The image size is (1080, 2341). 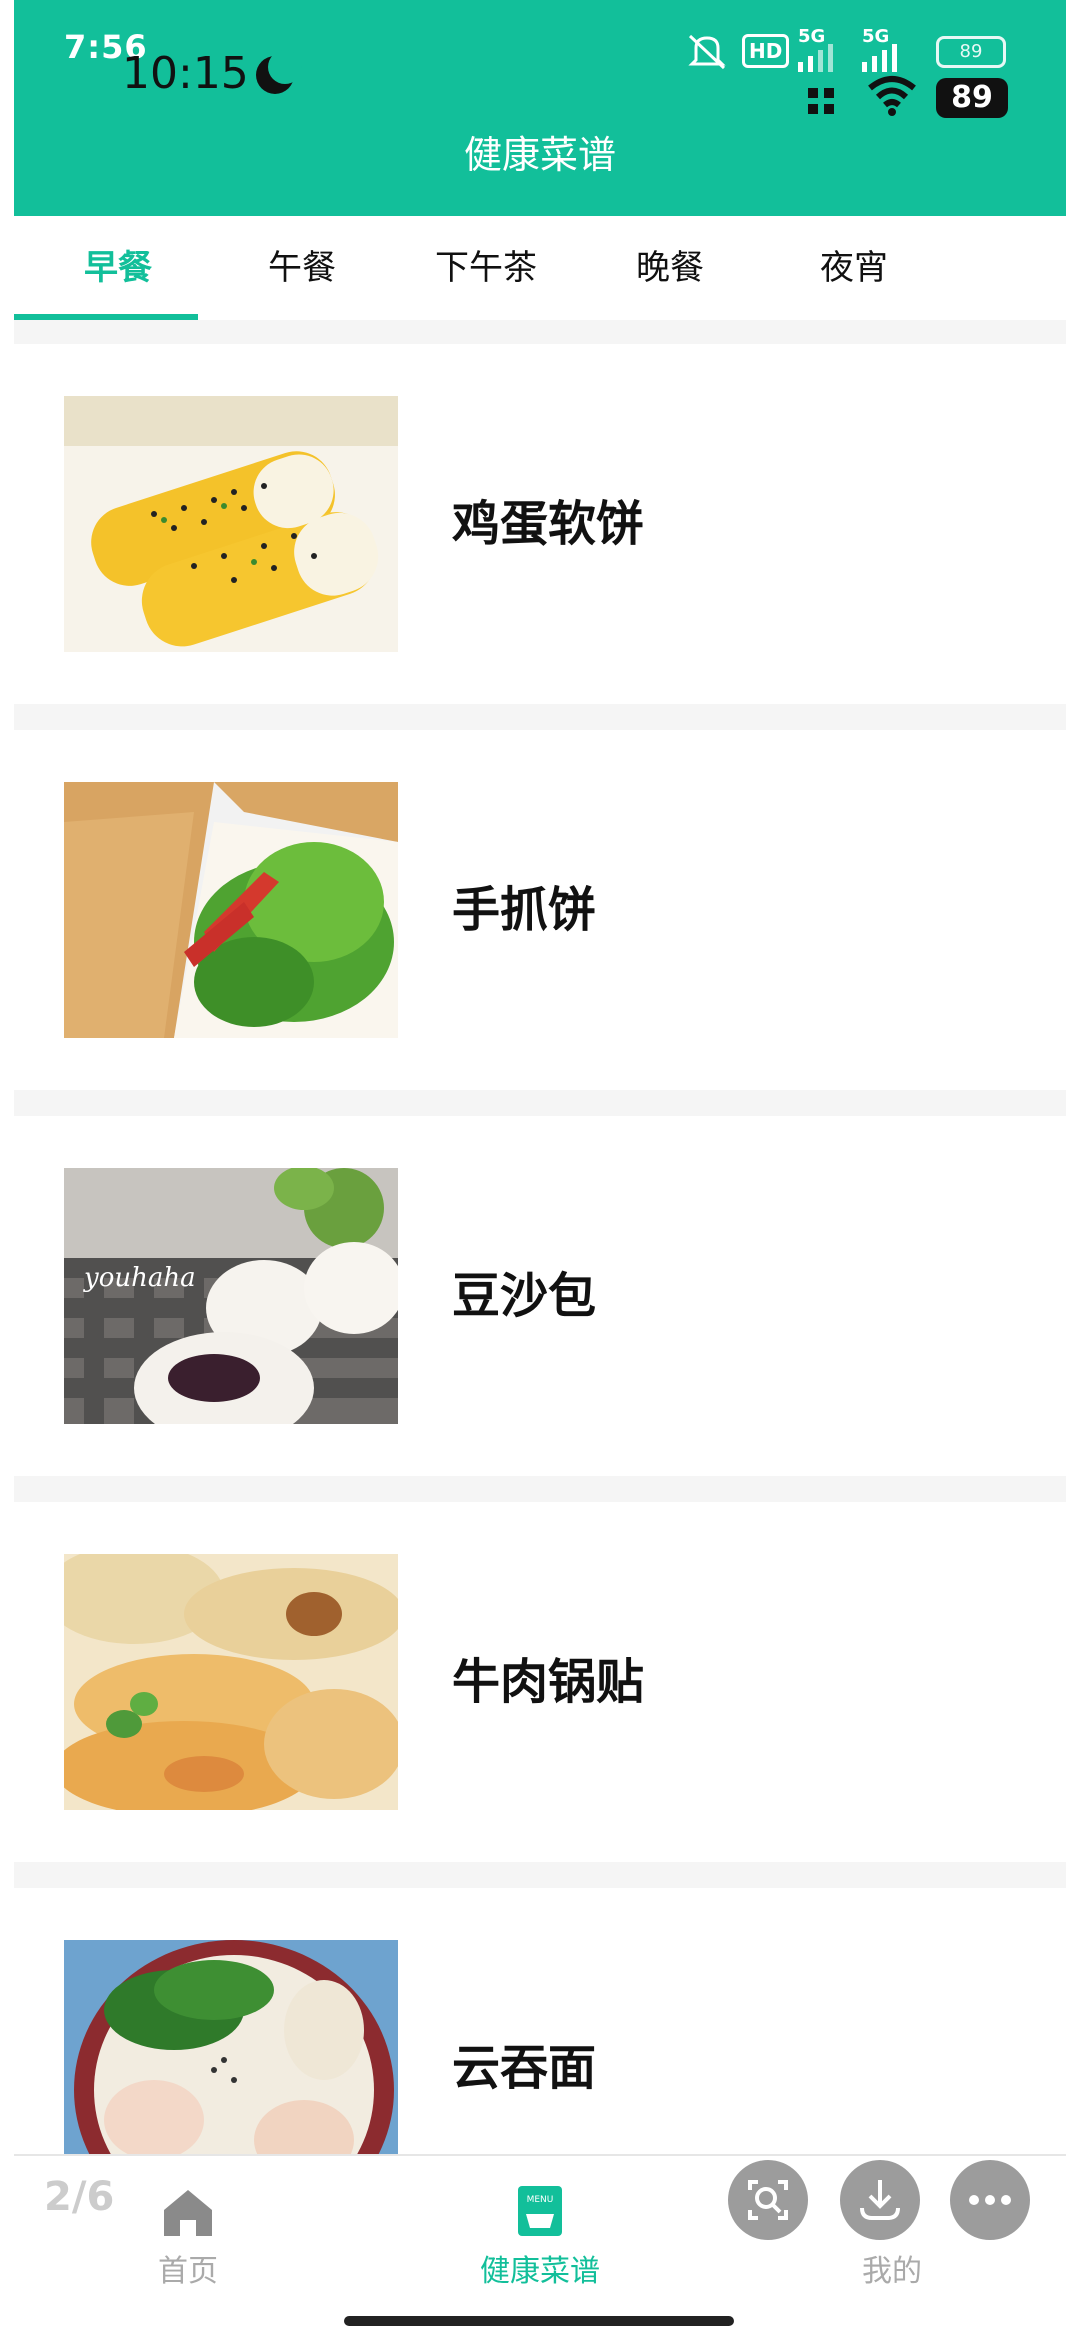 What do you see at coordinates (231, 1296) in the screenshot?
I see `red-bean-bun-image: youhaha` at bounding box center [231, 1296].